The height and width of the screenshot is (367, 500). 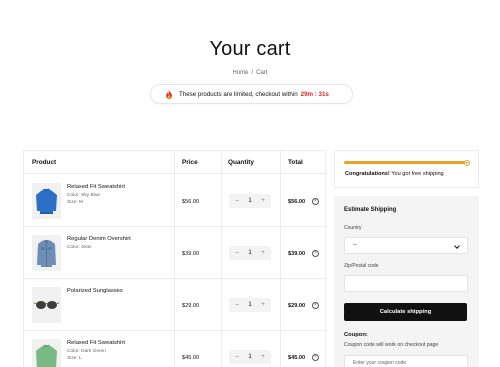 What do you see at coordinates (79, 247) in the screenshot?
I see `product-color: Color: Jean` at bounding box center [79, 247].